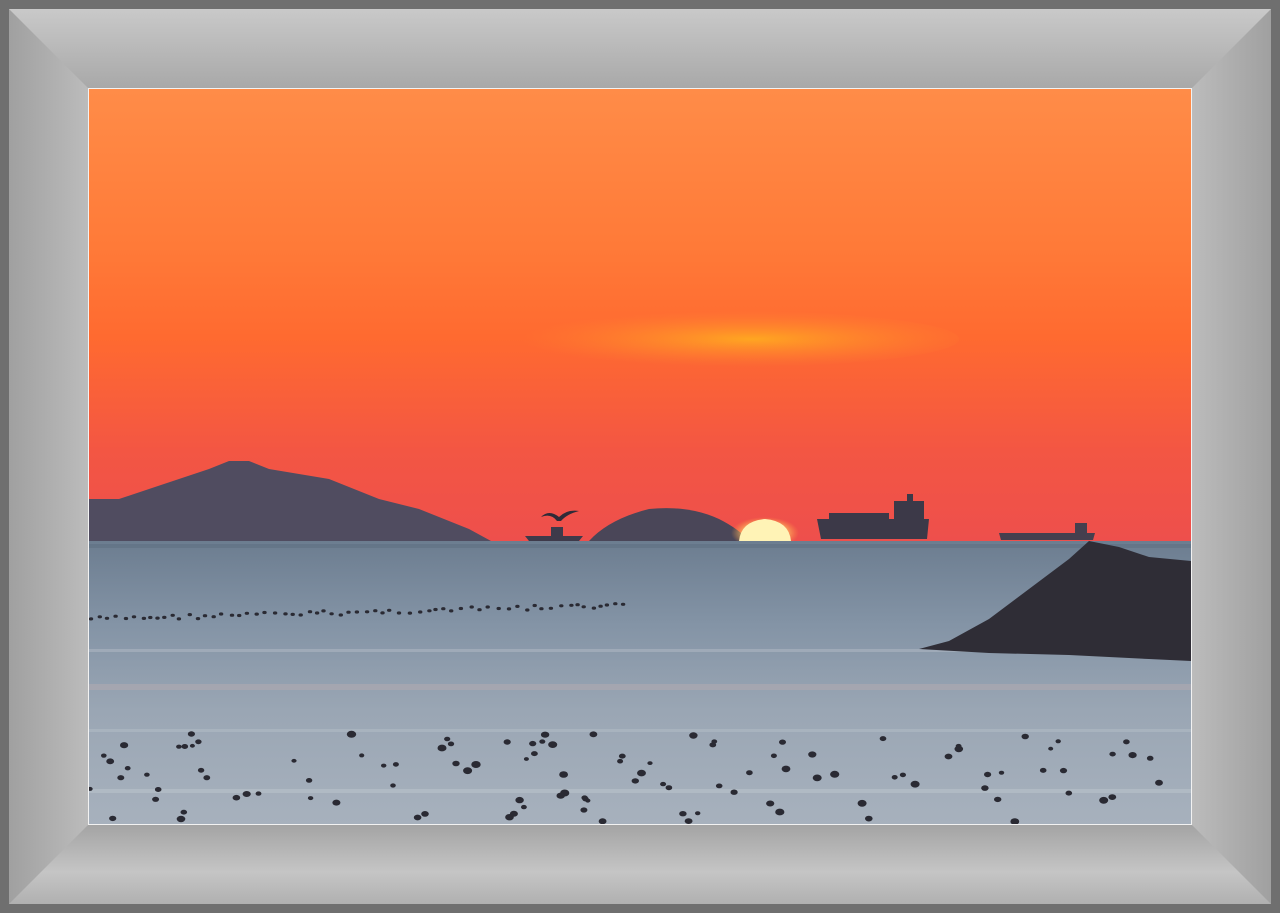  Describe the element at coordinates (1047, 536) in the screenshot. I see `distant-ship` at that location.